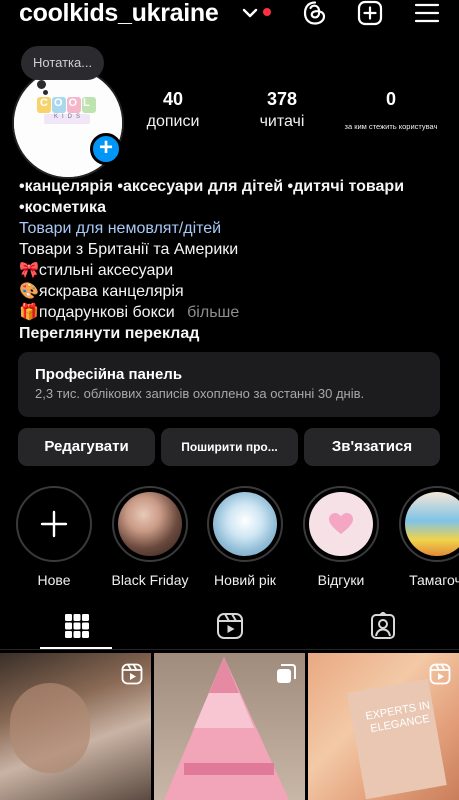  Describe the element at coordinates (69, 117) in the screenshot. I see `avatar-logo-sub: KIDS` at that location.